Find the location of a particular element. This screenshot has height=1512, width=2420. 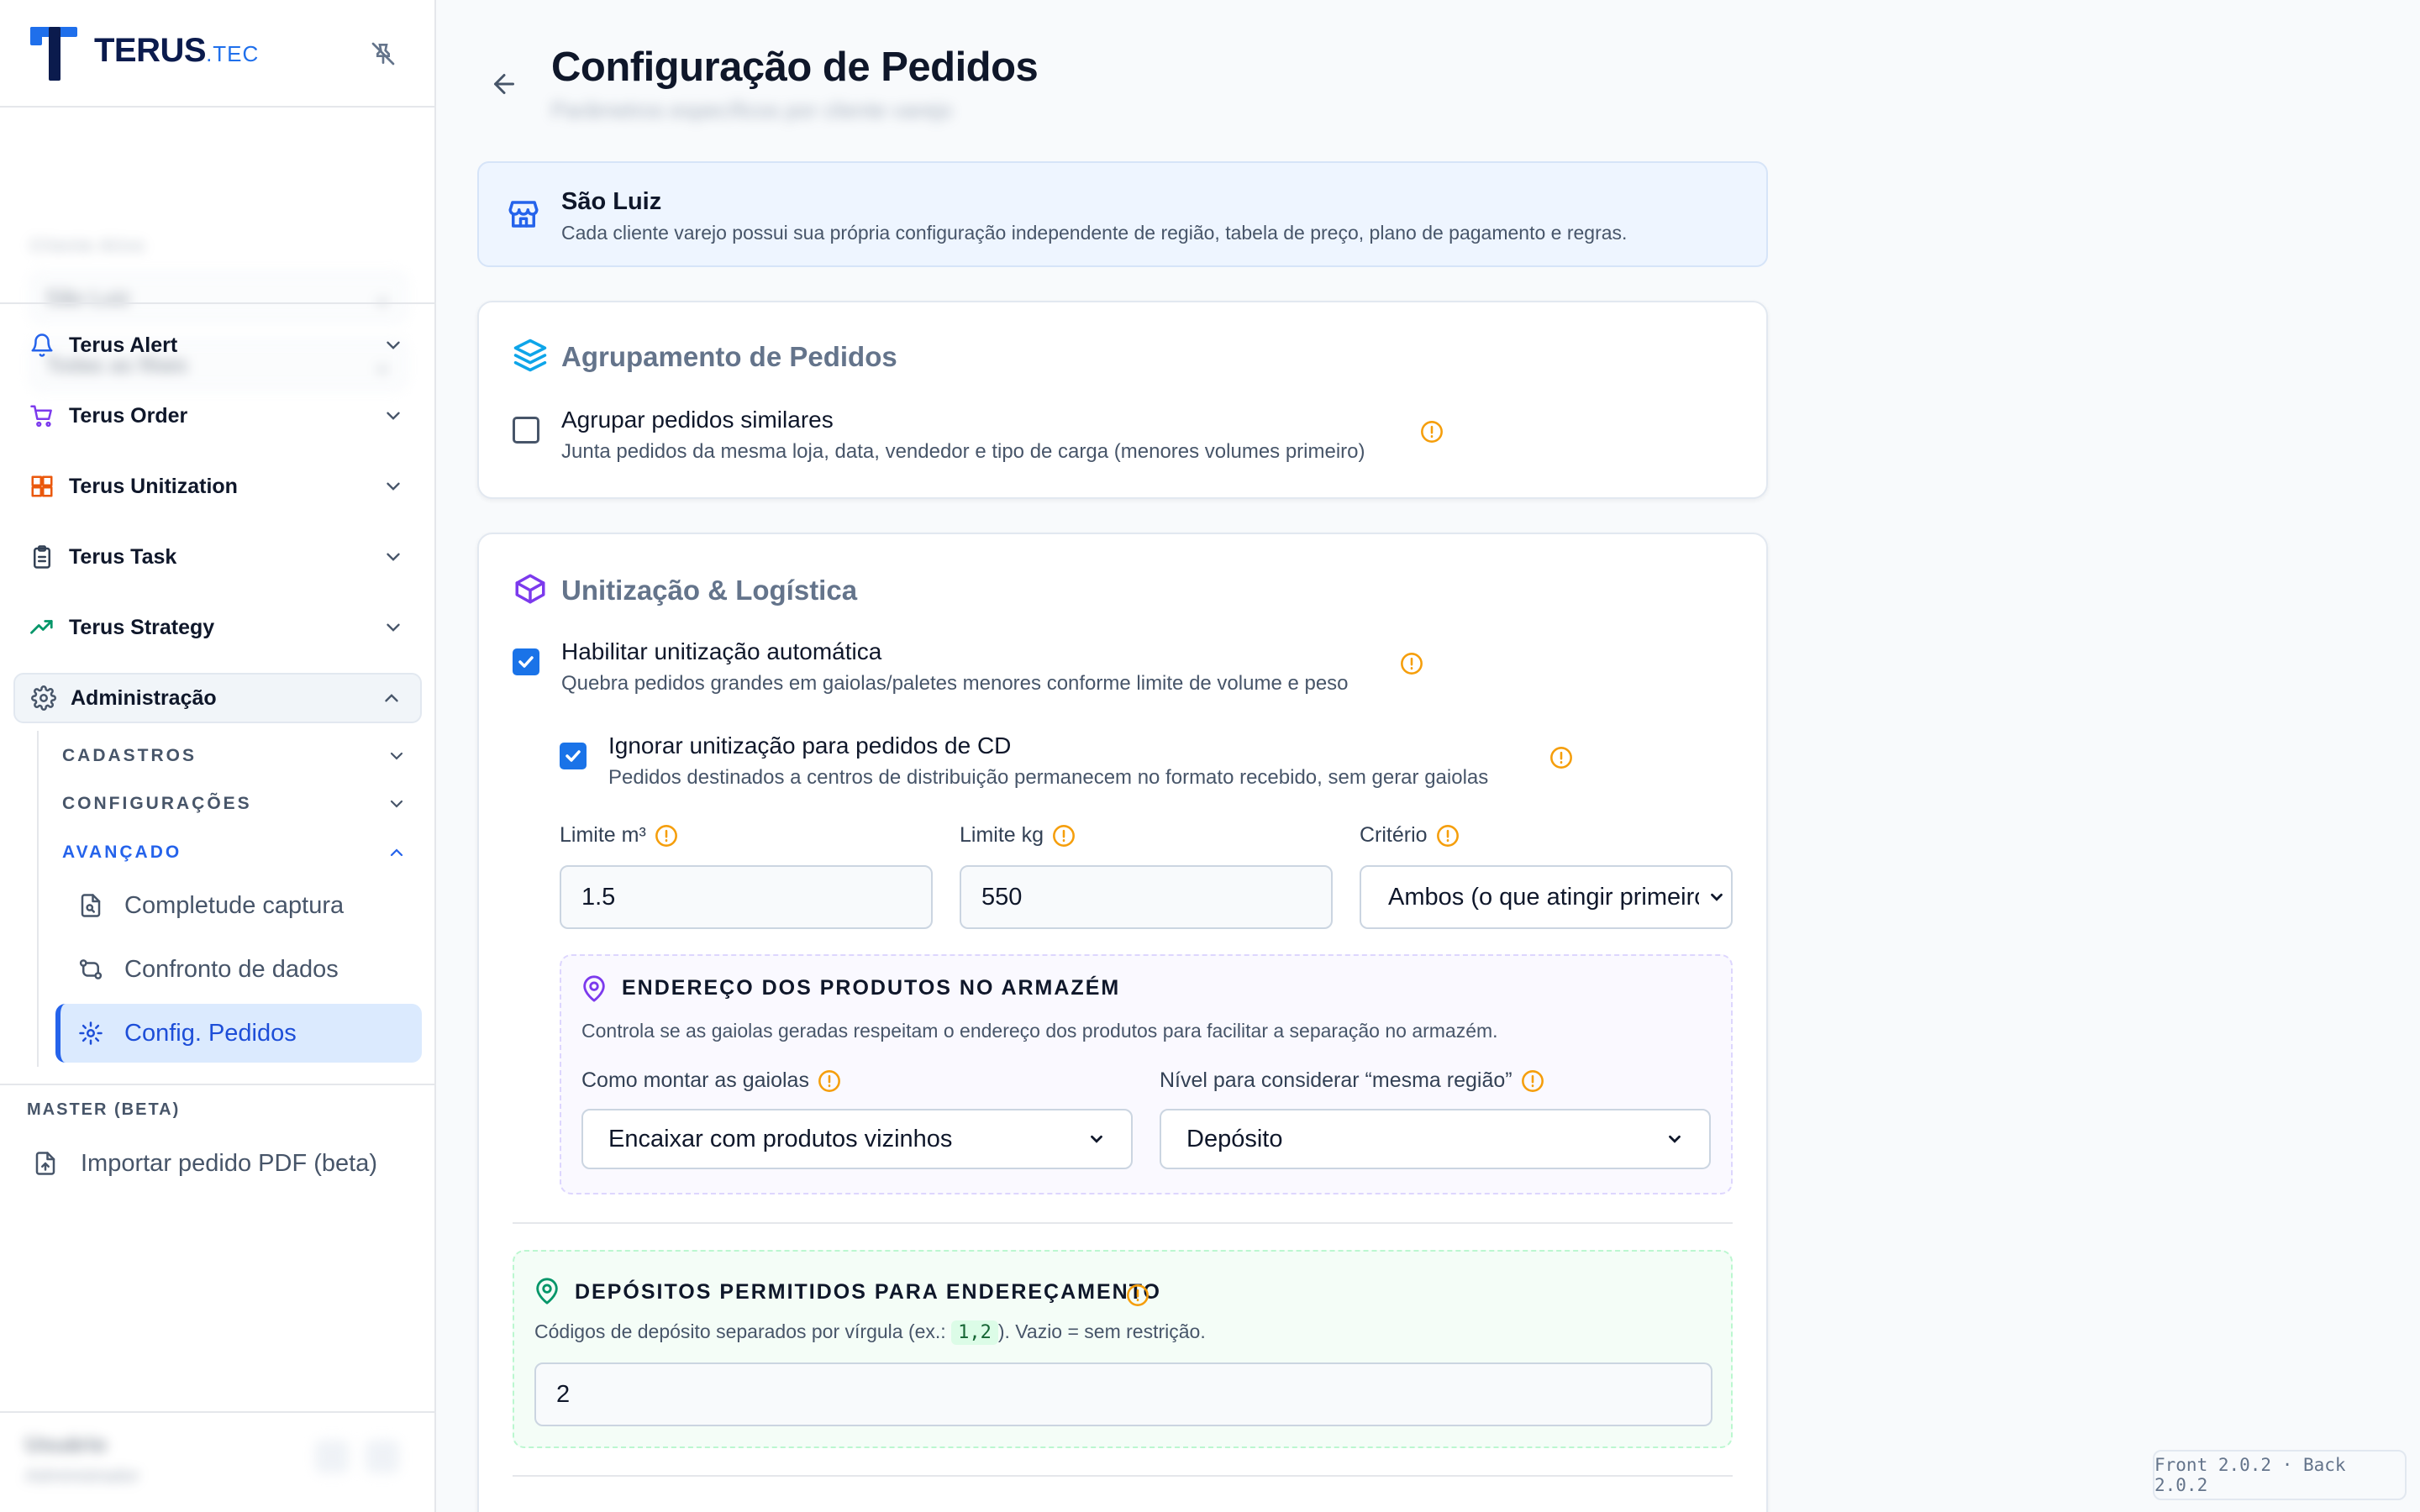

warehouse-panel-title: ENDEREÇO DOS PRODUTOS NO ARMAZÉM is located at coordinates (871, 988).